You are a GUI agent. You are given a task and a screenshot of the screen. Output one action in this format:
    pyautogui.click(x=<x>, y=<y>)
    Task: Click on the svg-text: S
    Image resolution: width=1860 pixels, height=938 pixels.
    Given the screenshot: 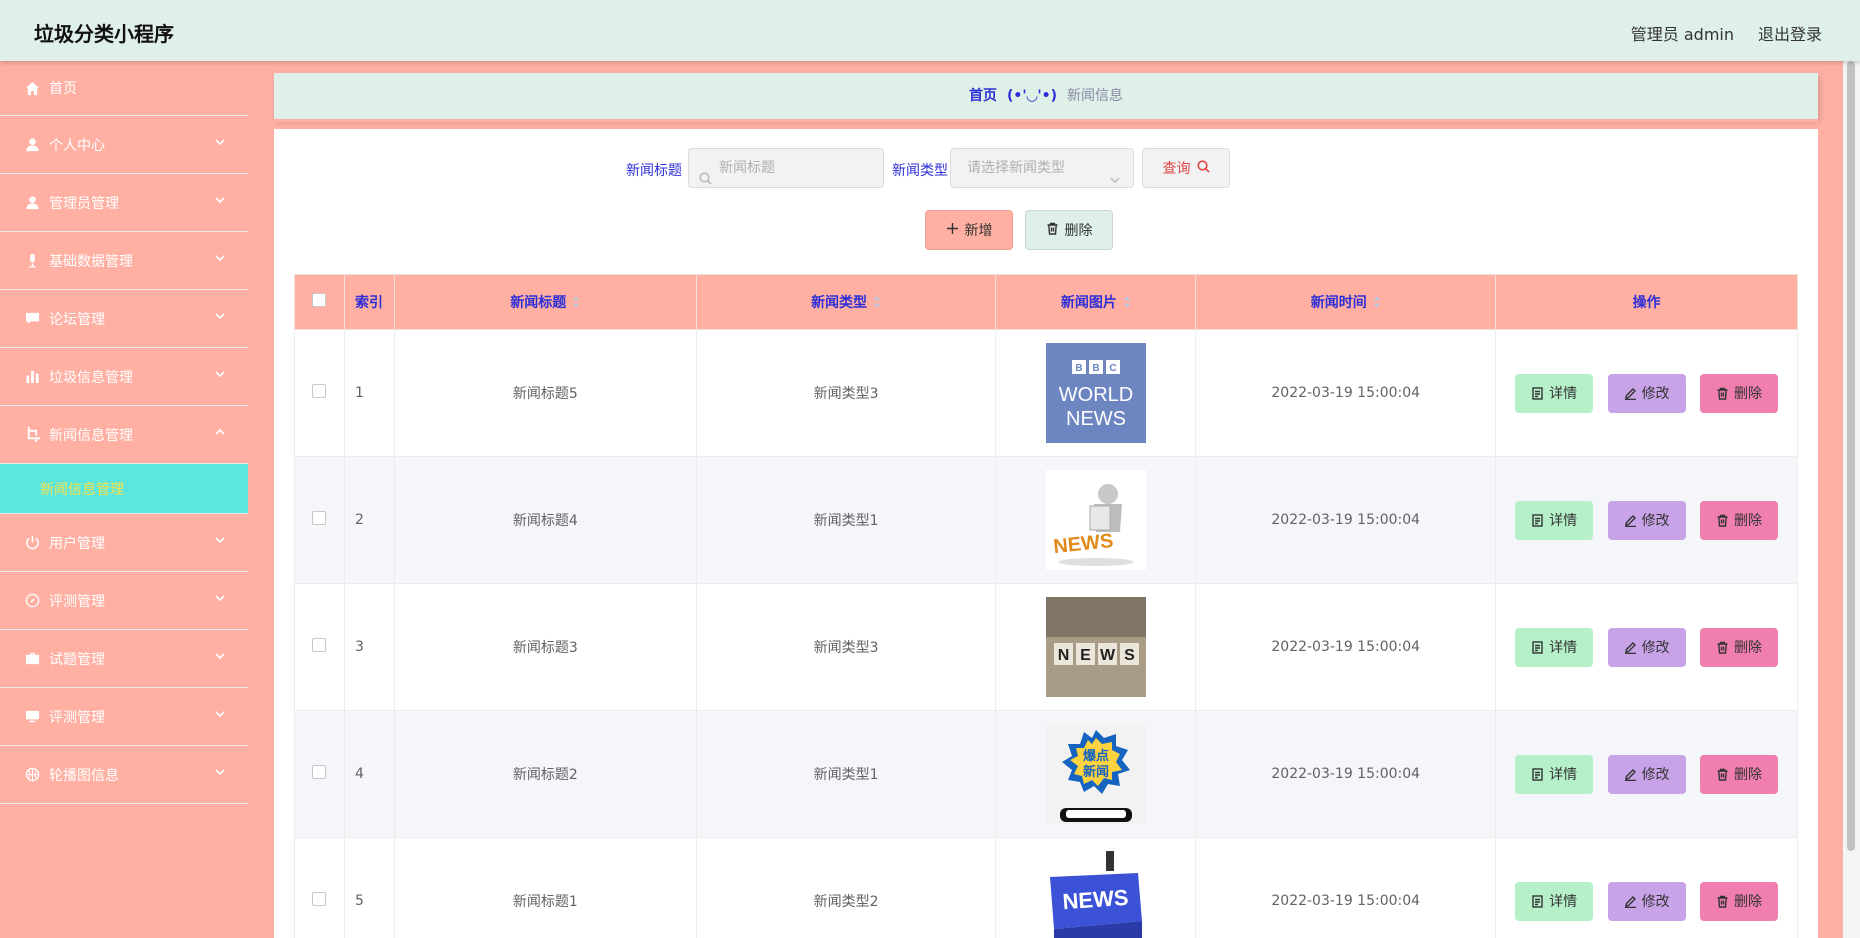 What is the action you would take?
    pyautogui.click(x=1129, y=655)
    